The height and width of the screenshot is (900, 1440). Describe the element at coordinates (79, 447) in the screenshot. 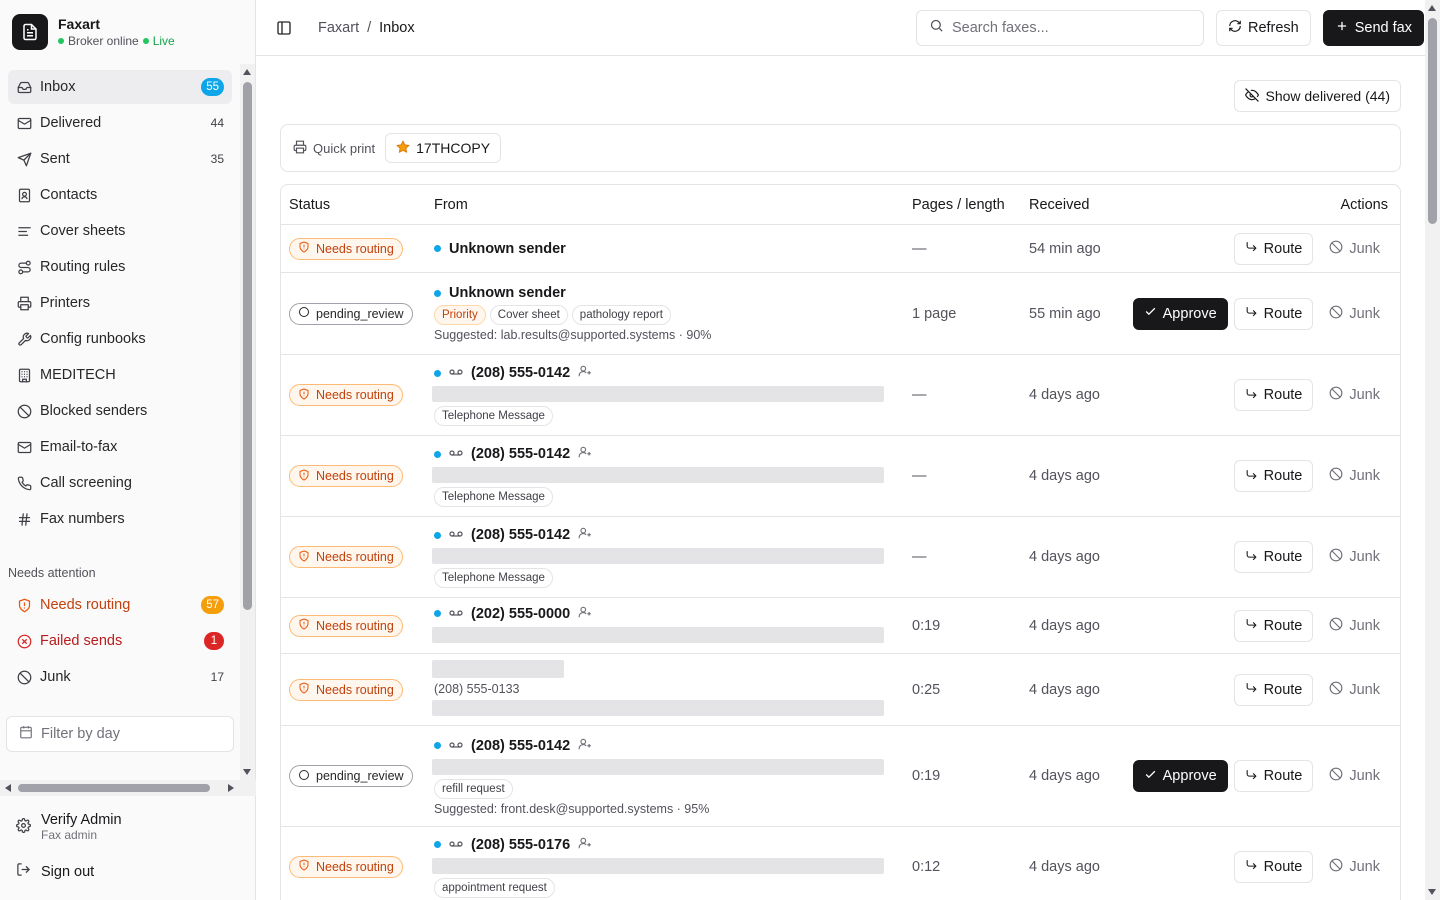

I see `sidebar-item-label: Email-to-fax` at that location.